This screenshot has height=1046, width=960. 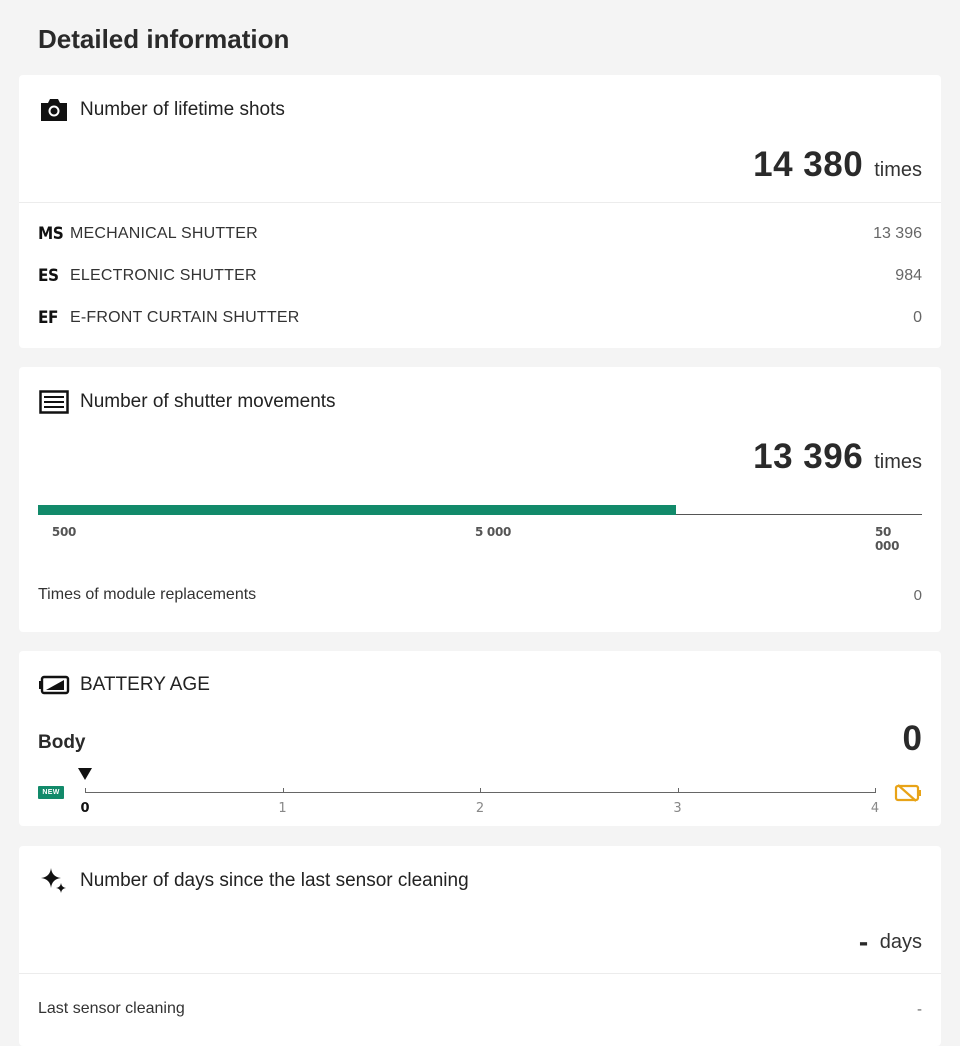 I want to click on module-replacements-value: 0, so click(x=917, y=595).